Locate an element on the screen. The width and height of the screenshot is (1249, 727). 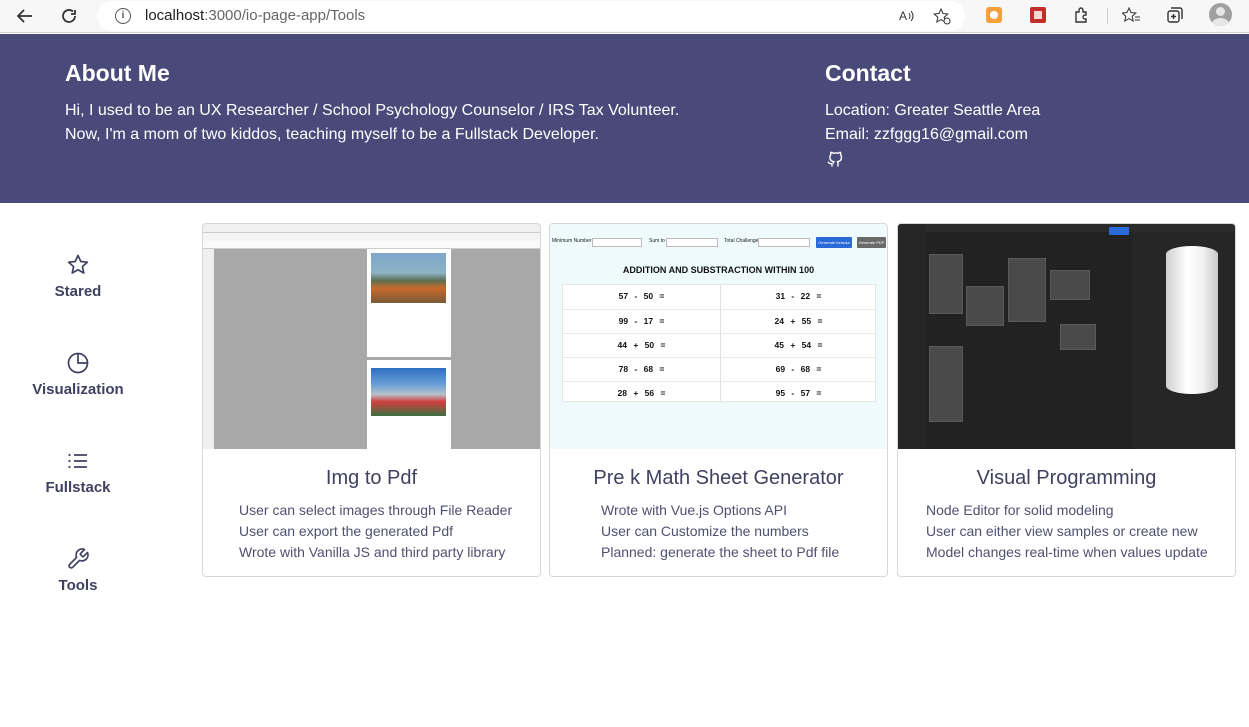
card-title: Visual Programming is located at coordinates (1066, 478).